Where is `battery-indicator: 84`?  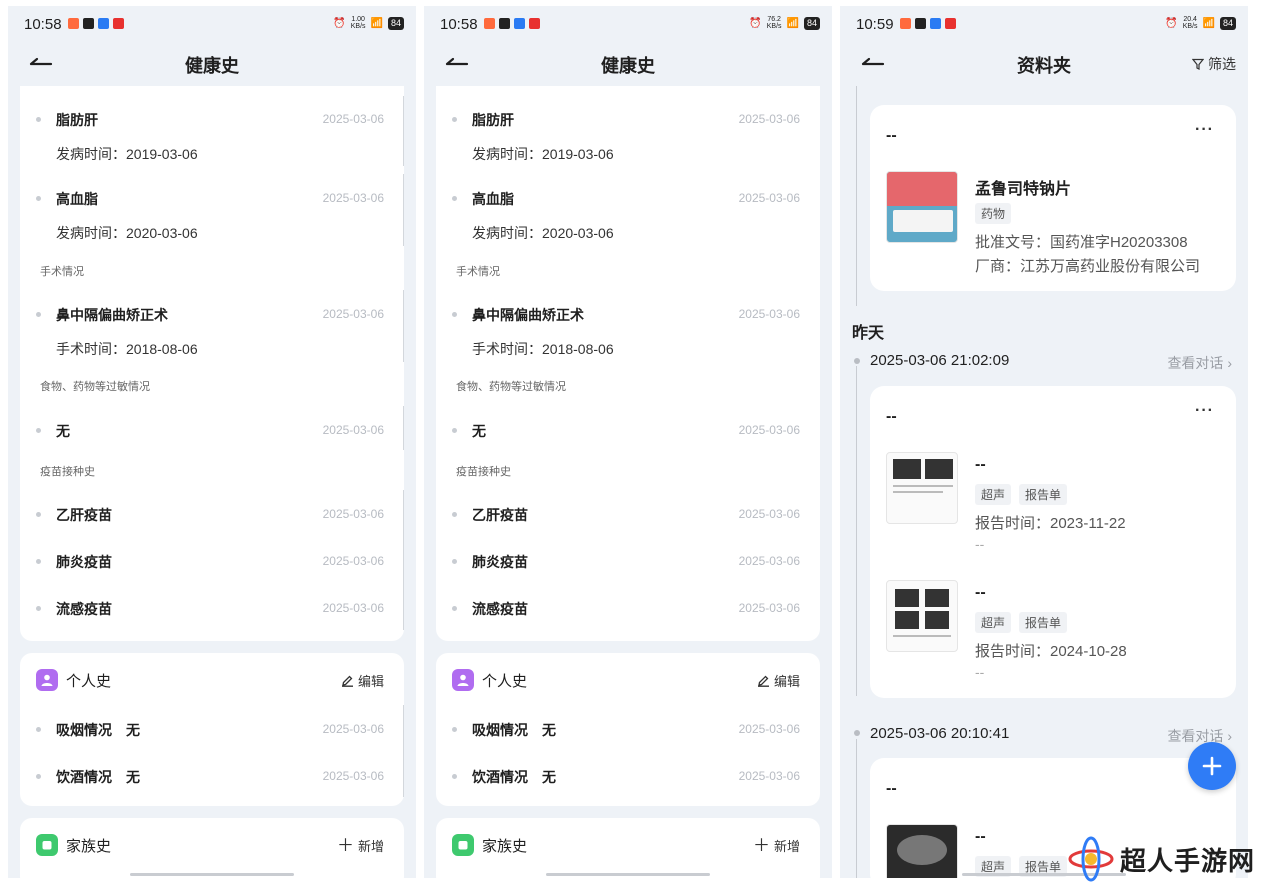
battery-indicator: 84 is located at coordinates (811, 23).